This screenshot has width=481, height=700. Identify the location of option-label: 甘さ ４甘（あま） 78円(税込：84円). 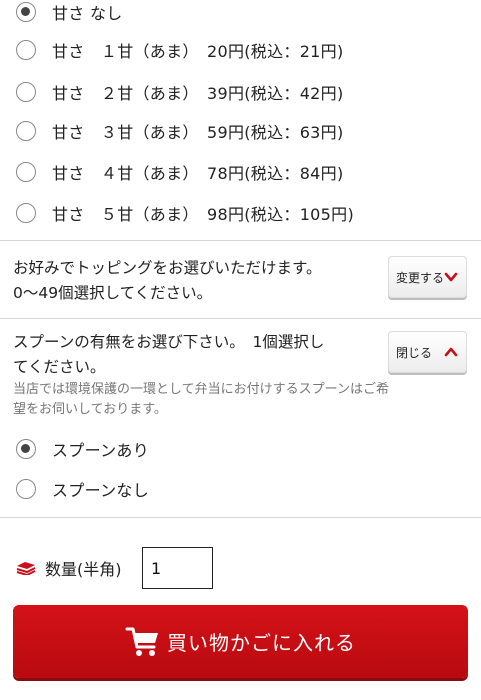
(198, 173).